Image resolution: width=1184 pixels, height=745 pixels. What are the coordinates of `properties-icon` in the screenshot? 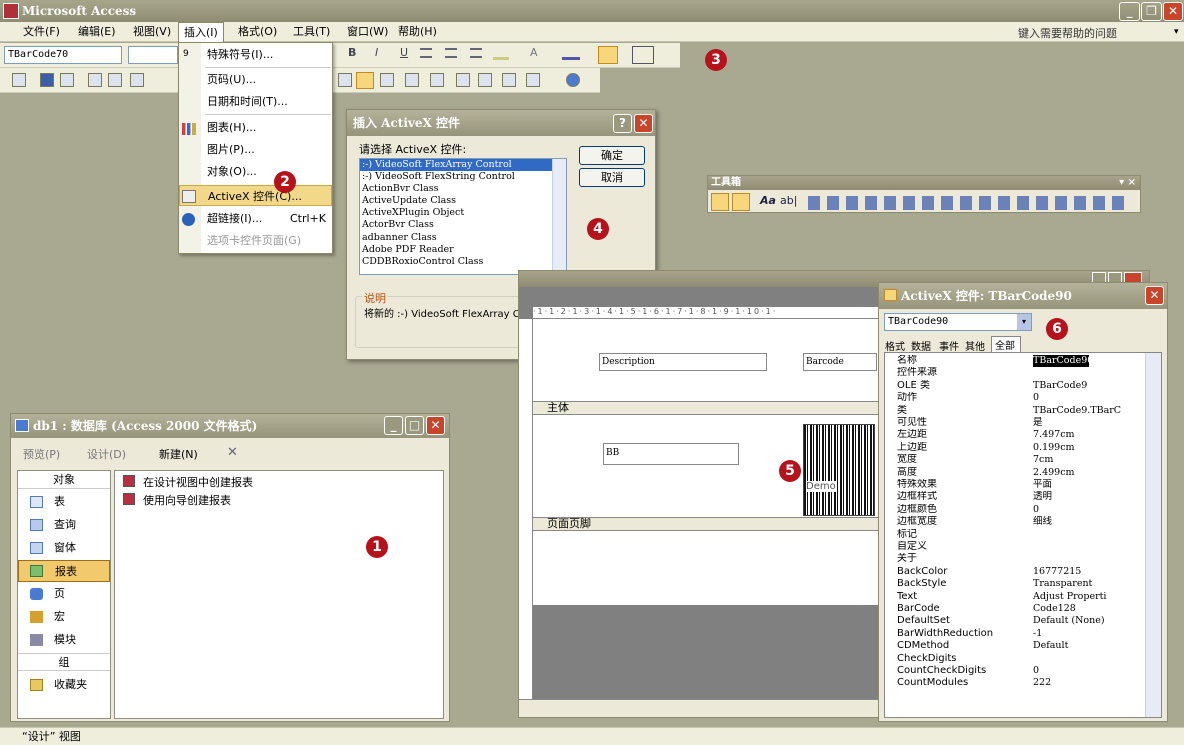 It's located at (463, 80).